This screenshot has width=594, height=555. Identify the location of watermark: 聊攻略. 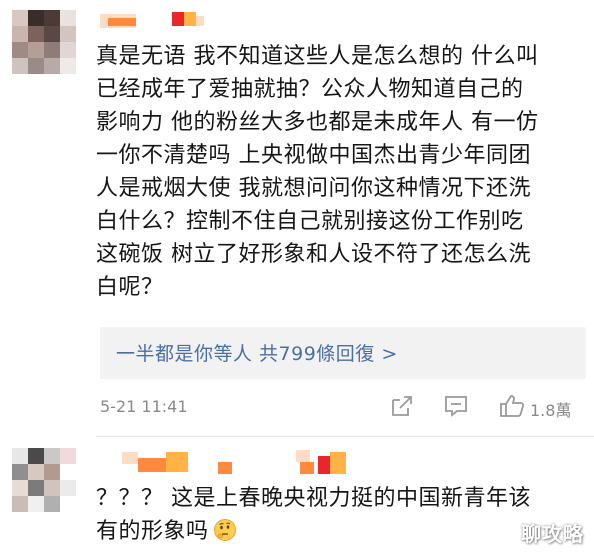
(552, 534).